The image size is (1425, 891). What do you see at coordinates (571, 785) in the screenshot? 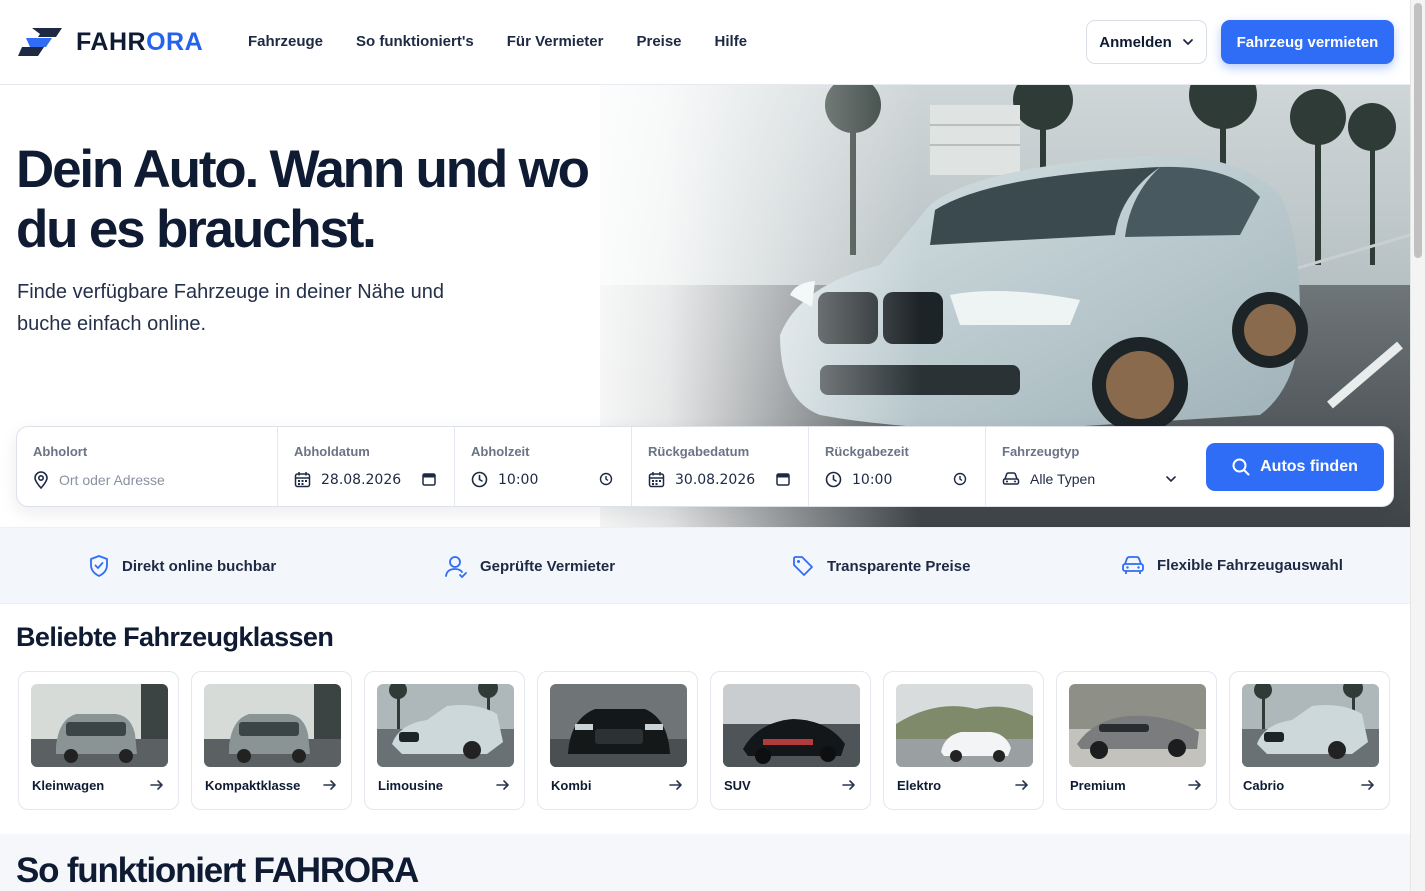
I see `vehicle-class-name: Kombi` at bounding box center [571, 785].